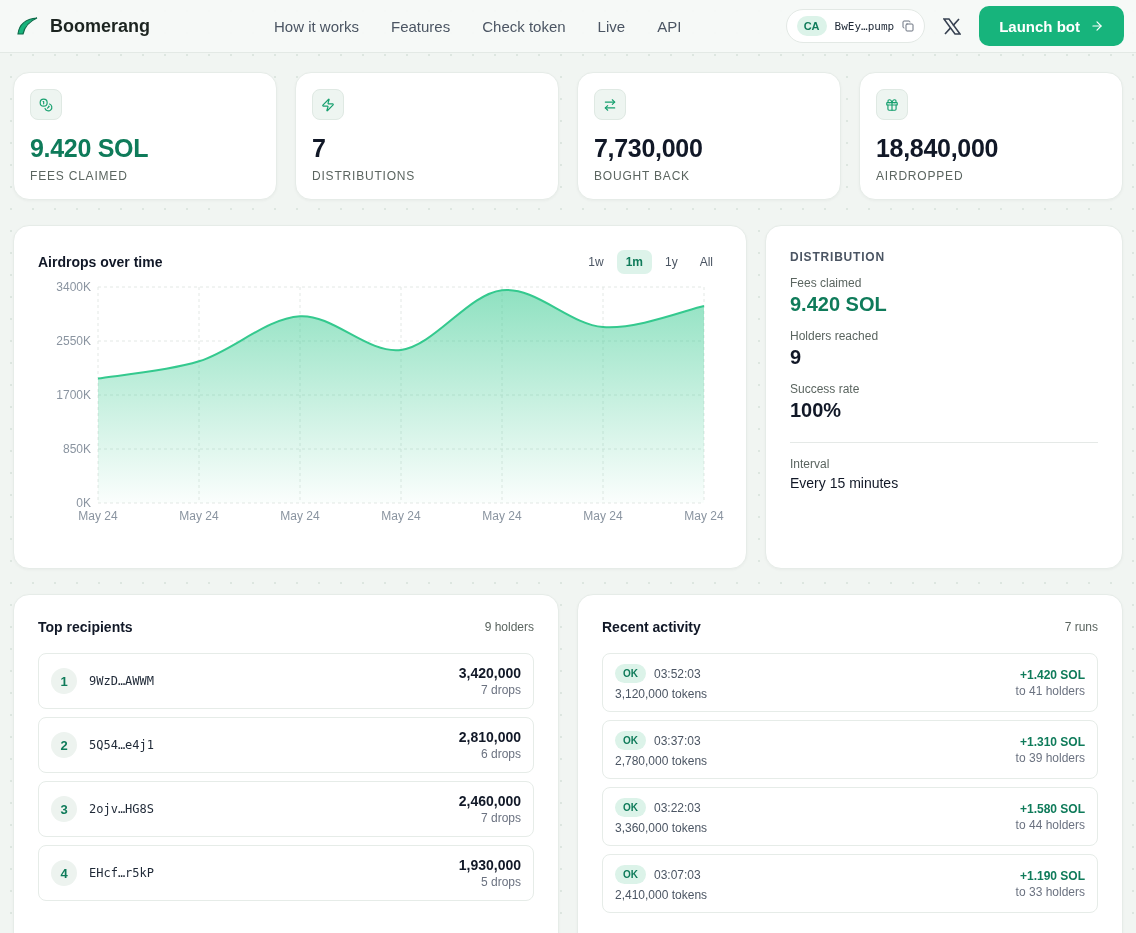  I want to click on token-amount: 2,810,000, so click(489, 737).